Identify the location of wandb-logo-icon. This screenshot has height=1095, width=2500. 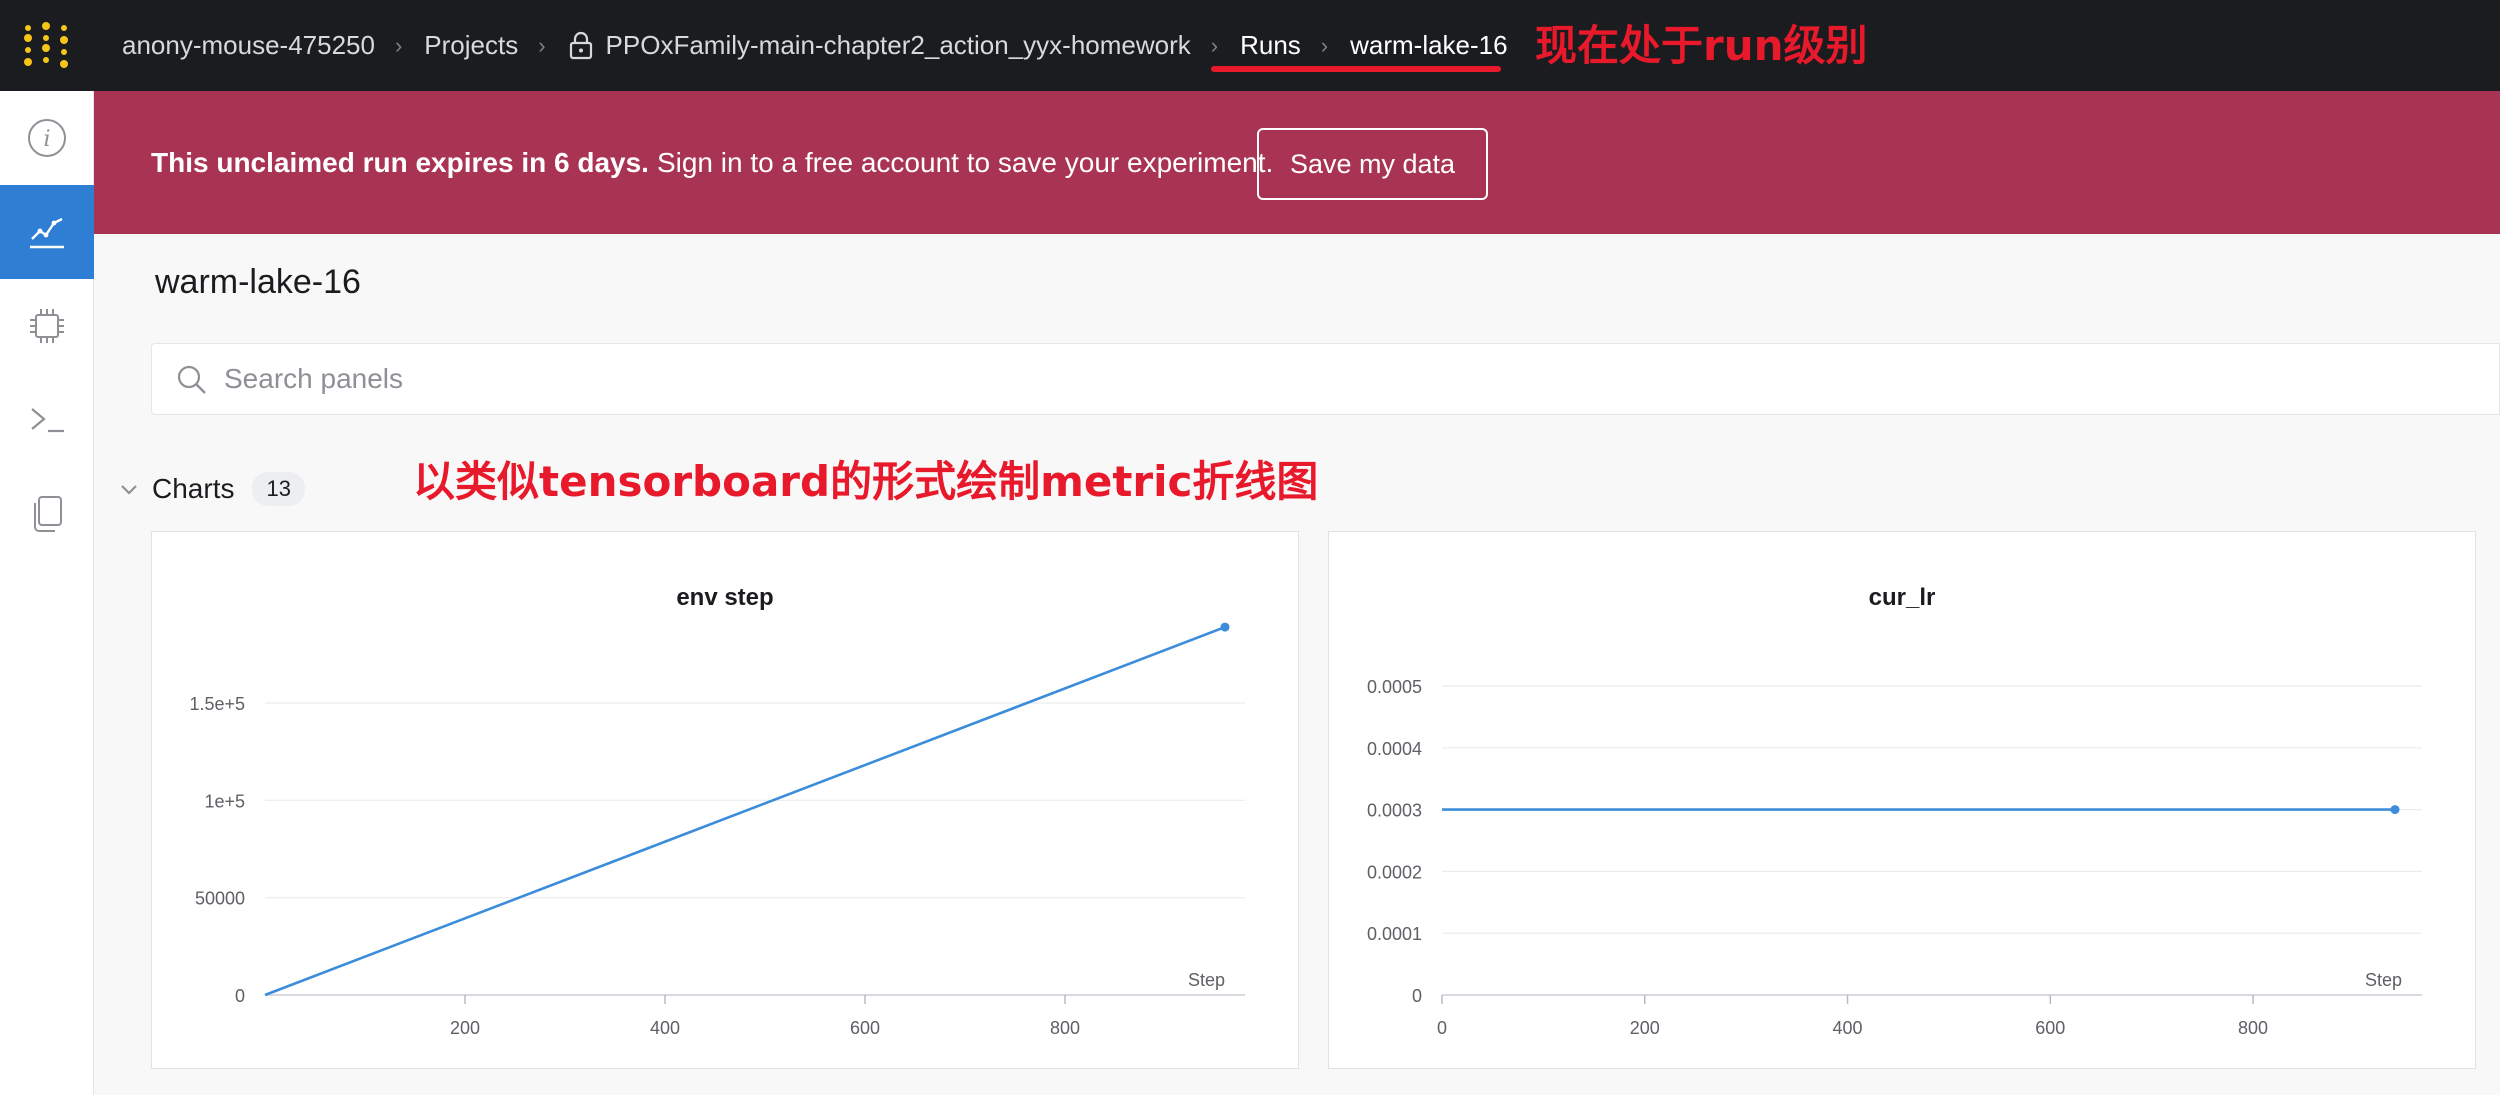
(46, 46).